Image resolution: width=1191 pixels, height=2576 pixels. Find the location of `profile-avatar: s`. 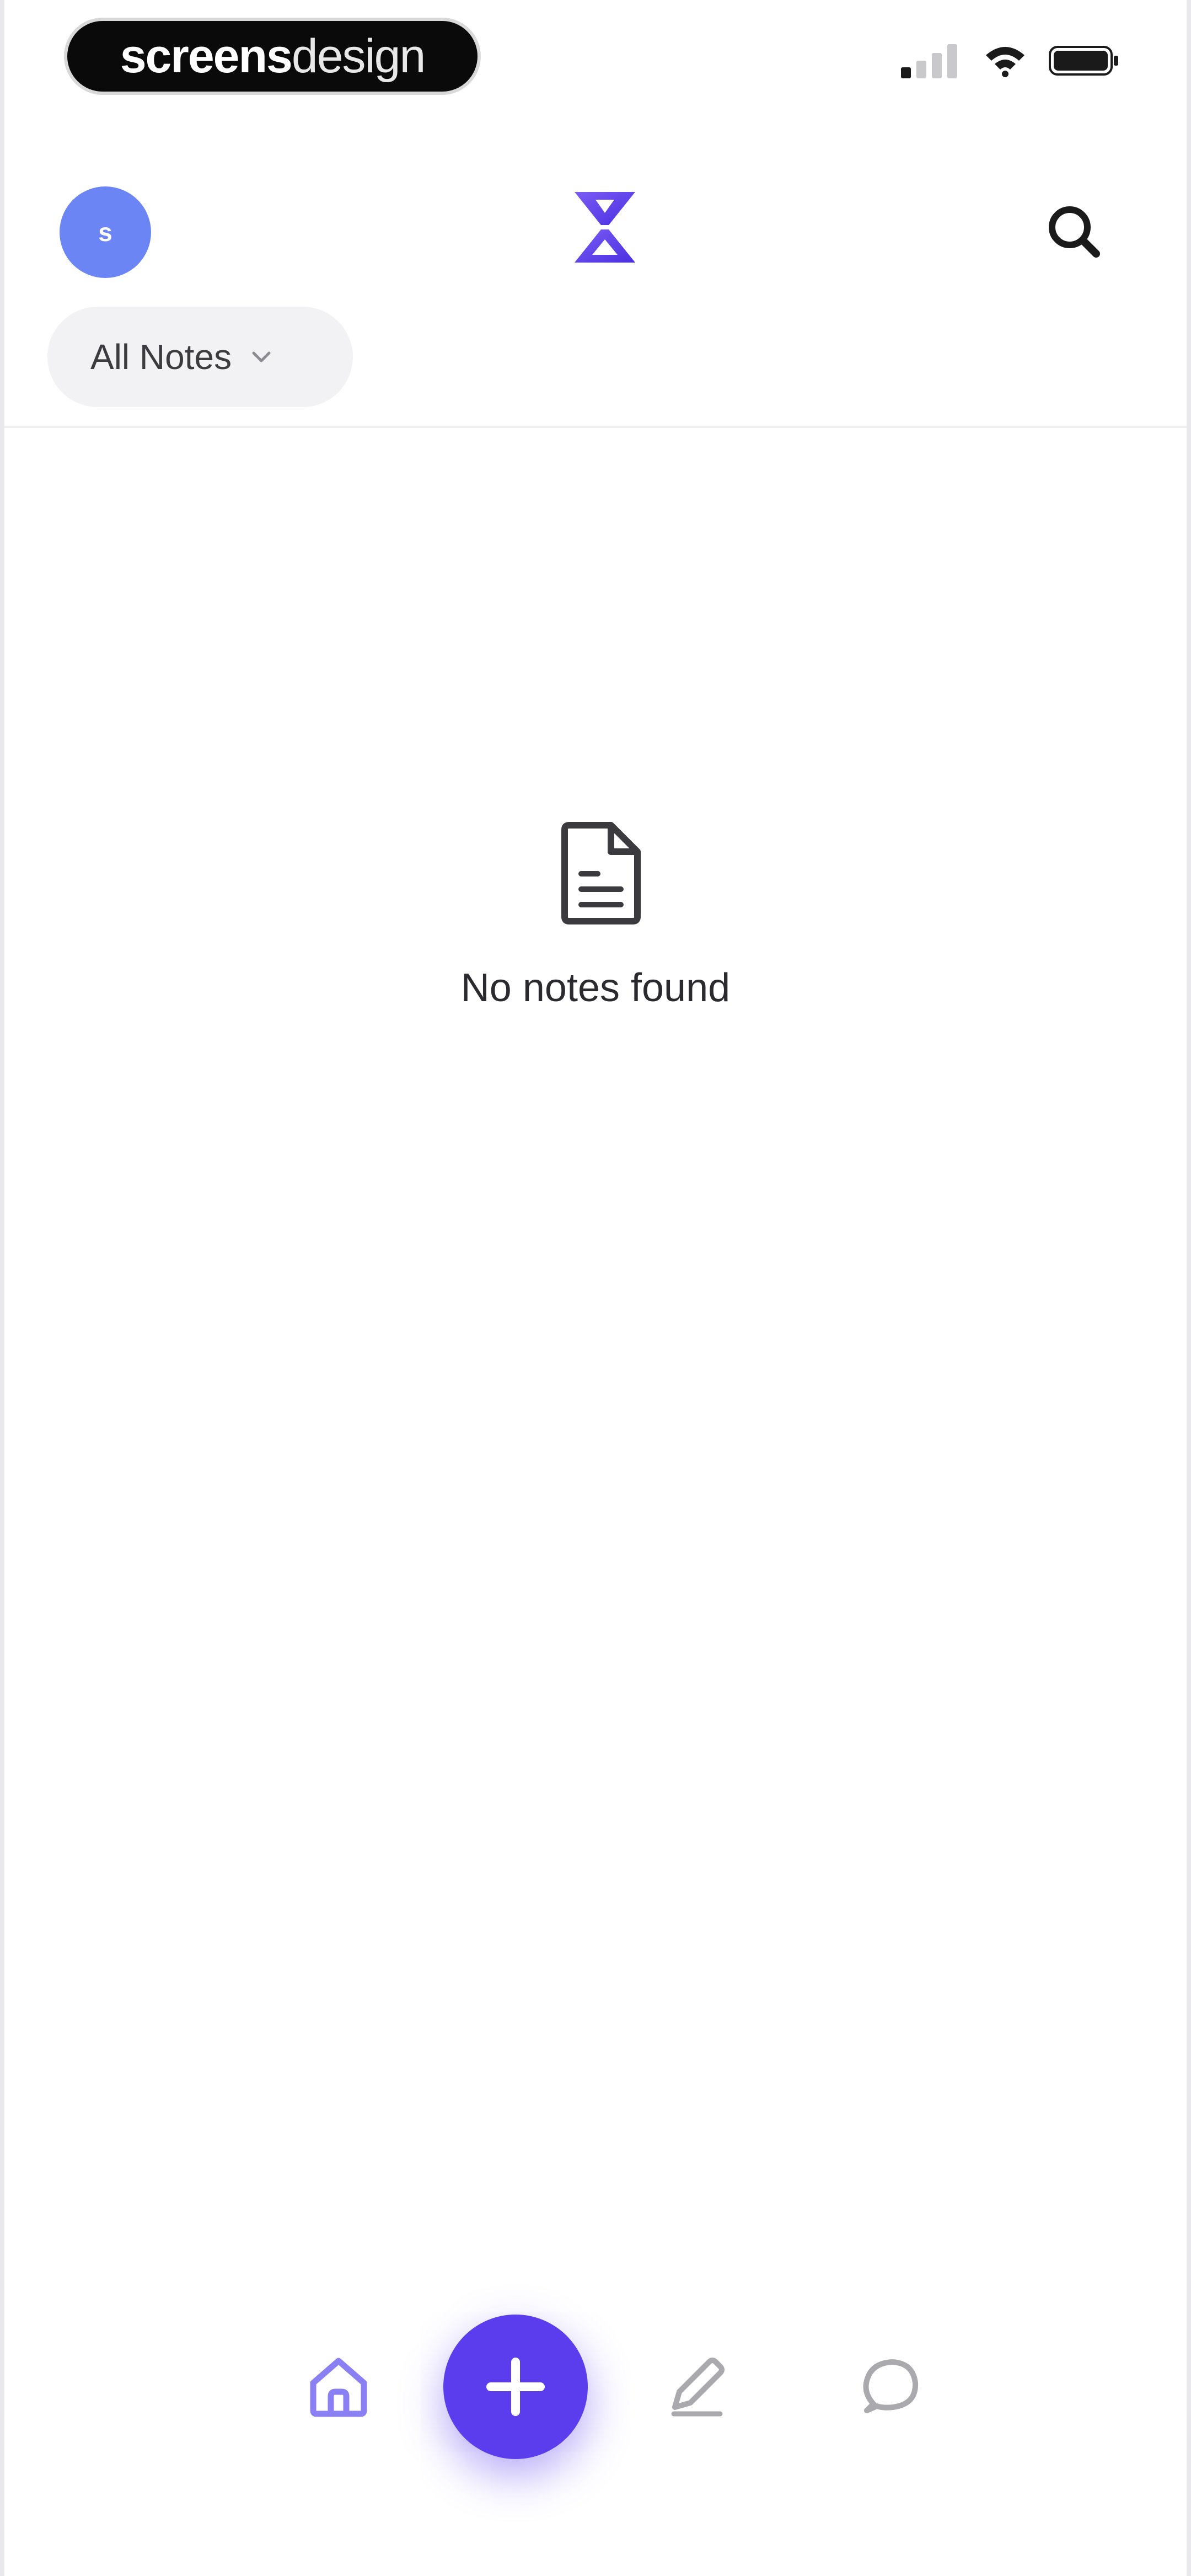

profile-avatar: s is located at coordinates (105, 232).